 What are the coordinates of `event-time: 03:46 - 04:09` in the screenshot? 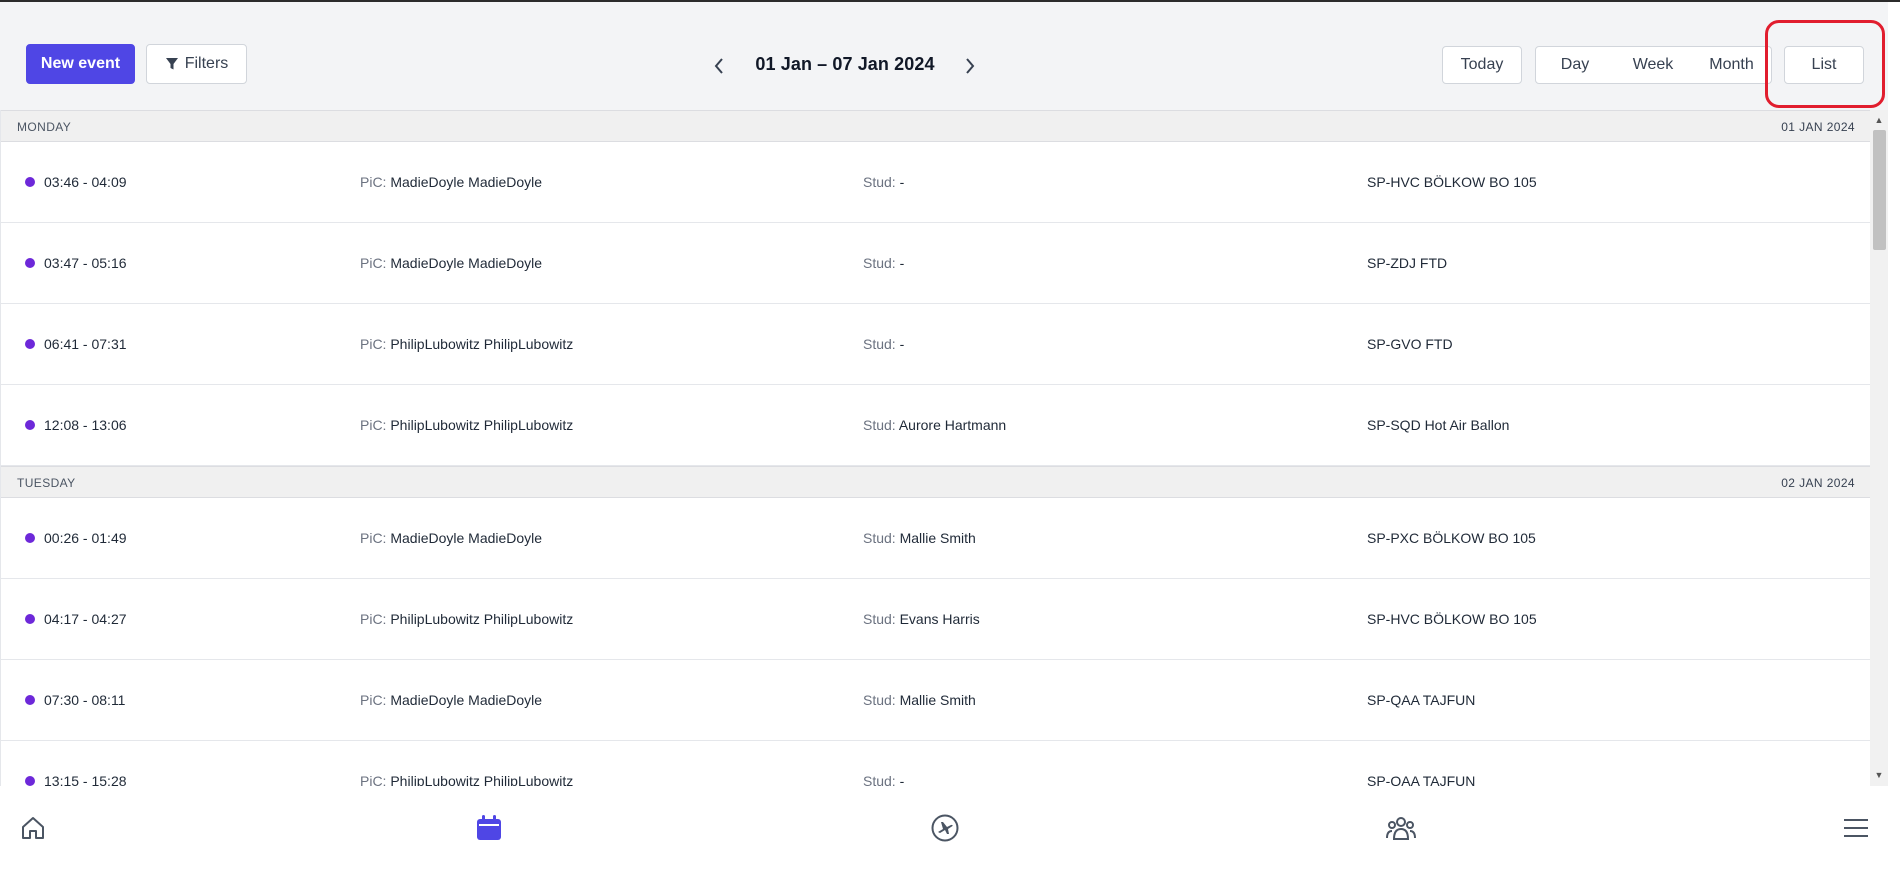 It's located at (85, 182).